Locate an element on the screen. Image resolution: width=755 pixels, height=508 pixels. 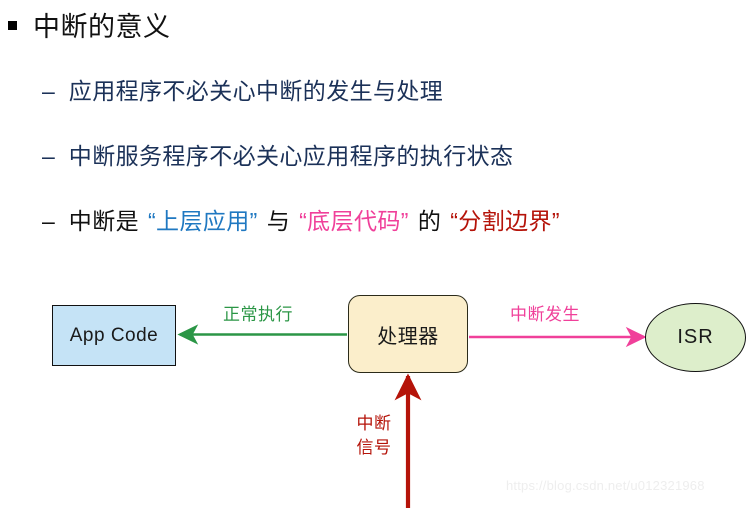
bullet-3-quote-boundary: “分割边界” is located at coordinates (505, 221).